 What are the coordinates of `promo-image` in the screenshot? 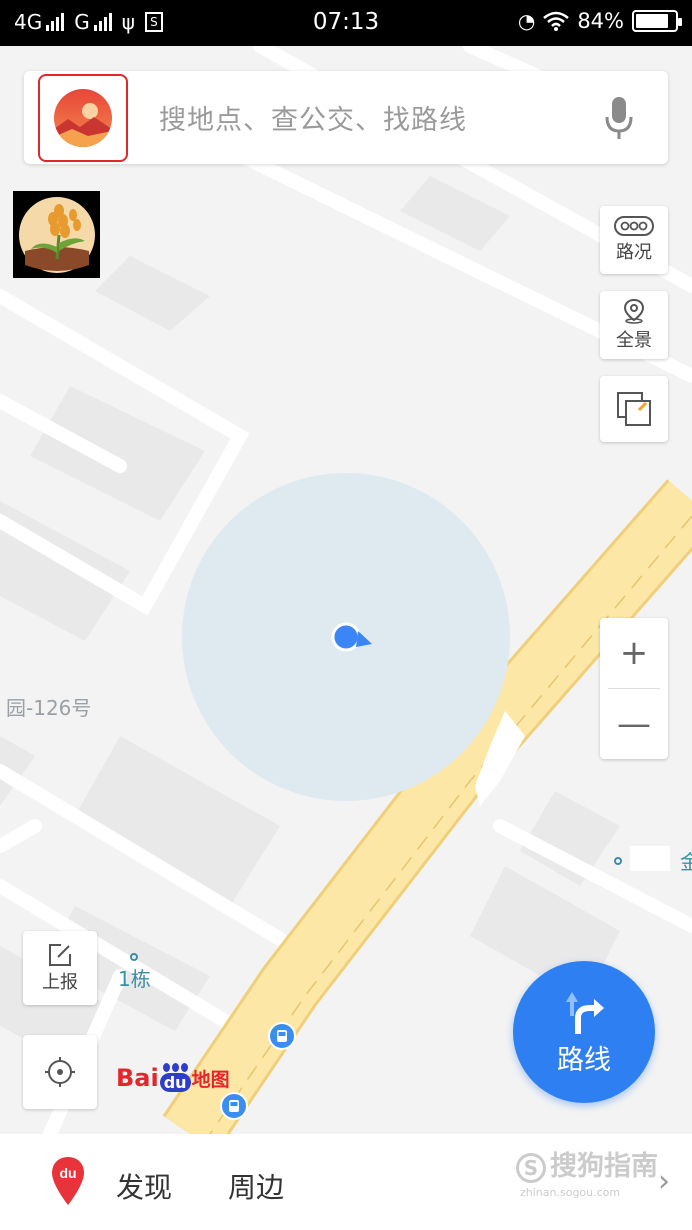 It's located at (56, 234).